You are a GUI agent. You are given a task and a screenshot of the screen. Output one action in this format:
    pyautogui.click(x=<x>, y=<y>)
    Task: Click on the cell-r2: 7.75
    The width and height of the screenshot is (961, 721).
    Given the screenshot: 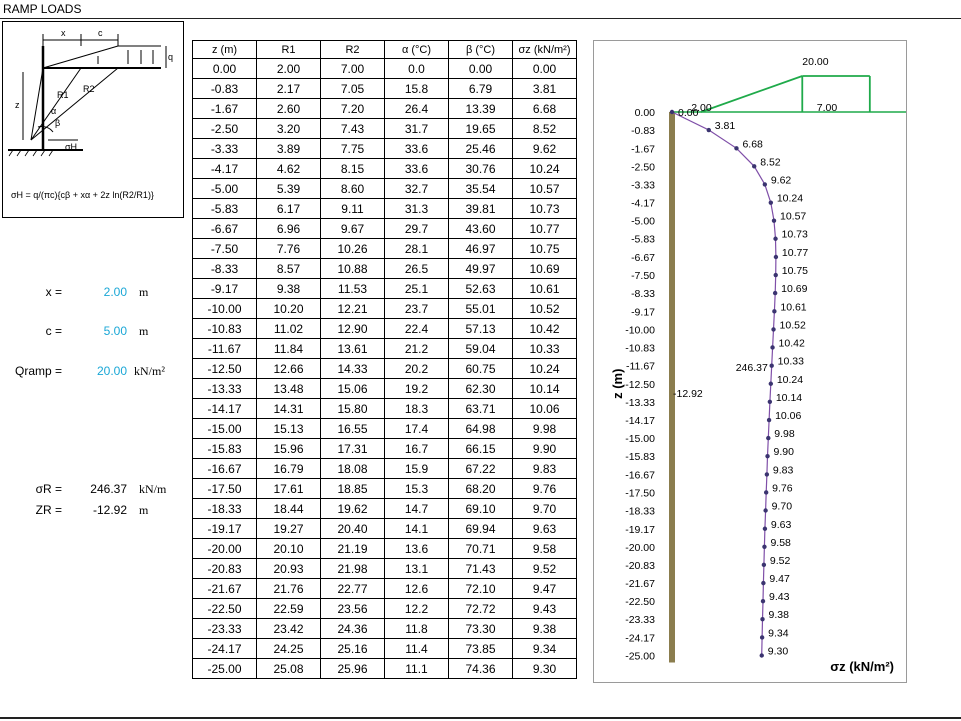 What is the action you would take?
    pyautogui.click(x=352, y=148)
    